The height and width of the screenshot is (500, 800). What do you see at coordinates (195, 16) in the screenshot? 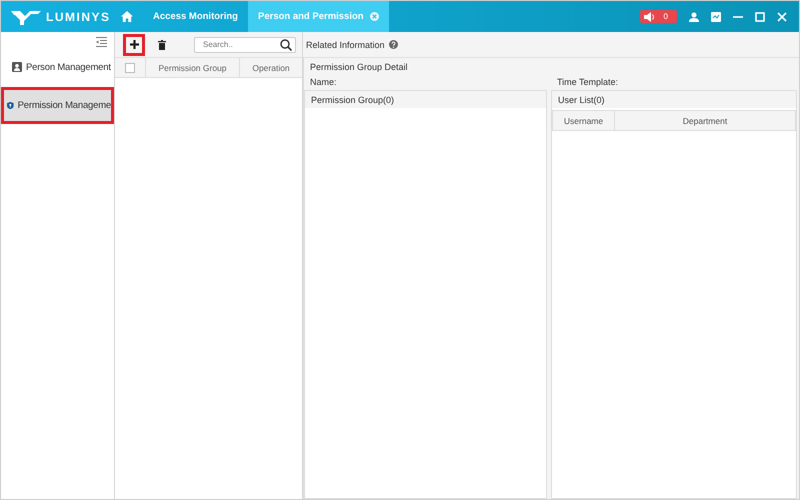
I see `tab: Access Monitoring` at bounding box center [195, 16].